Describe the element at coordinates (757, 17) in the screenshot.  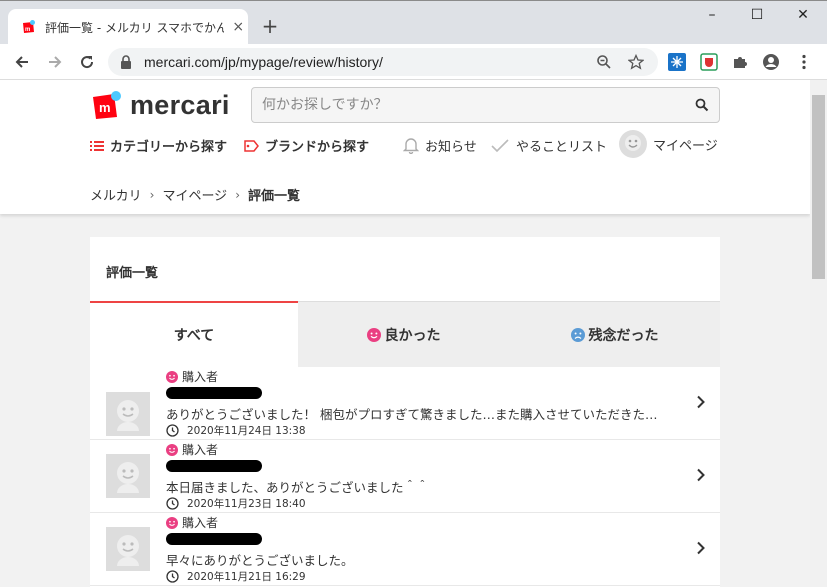
I see `maximize-button: ☐` at that location.